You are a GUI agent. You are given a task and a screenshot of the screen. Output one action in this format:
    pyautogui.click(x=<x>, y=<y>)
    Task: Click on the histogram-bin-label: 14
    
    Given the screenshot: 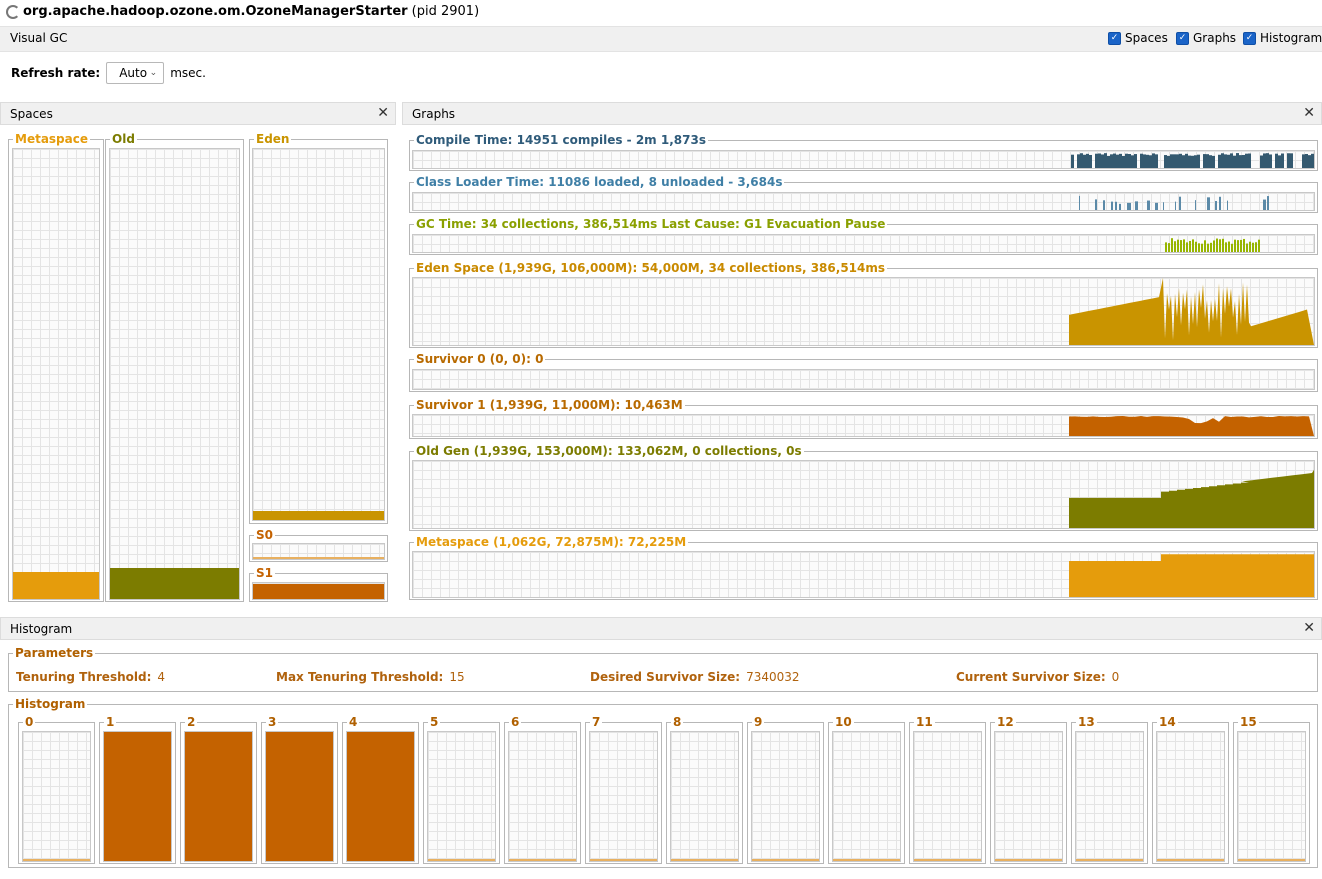 What is the action you would take?
    pyautogui.click(x=1167, y=722)
    